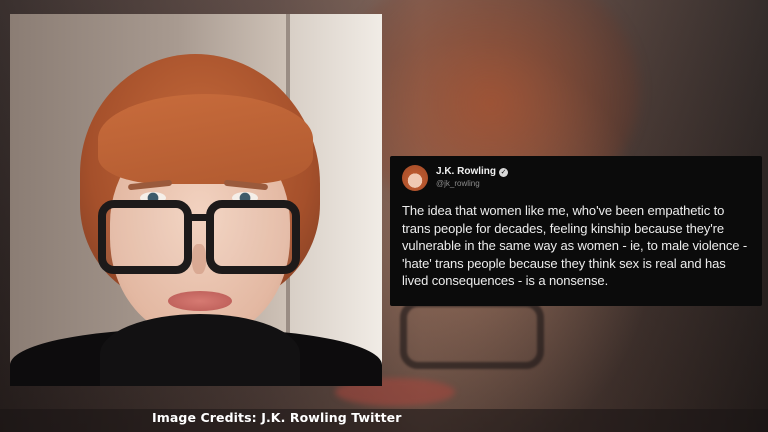  I want to click on hair-fringe, so click(205, 139).